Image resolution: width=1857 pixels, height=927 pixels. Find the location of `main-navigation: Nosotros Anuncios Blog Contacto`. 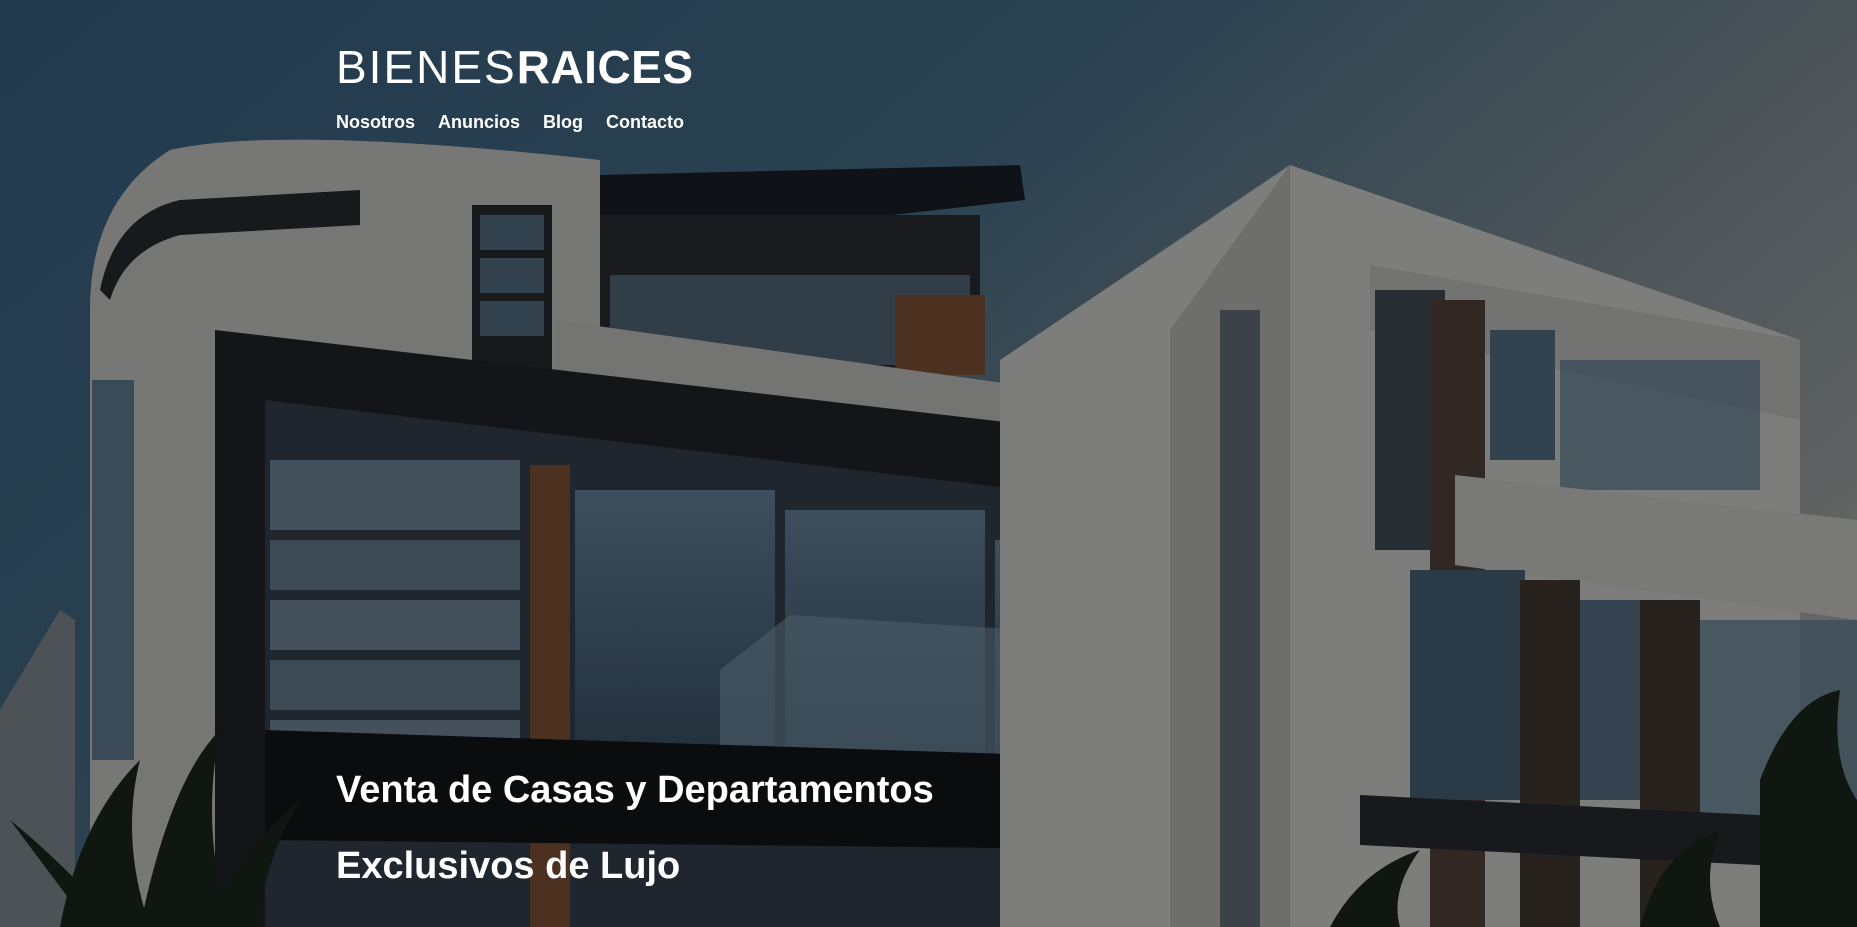

main-navigation: Nosotros Anuncios Blog Contacto is located at coordinates (510, 122).